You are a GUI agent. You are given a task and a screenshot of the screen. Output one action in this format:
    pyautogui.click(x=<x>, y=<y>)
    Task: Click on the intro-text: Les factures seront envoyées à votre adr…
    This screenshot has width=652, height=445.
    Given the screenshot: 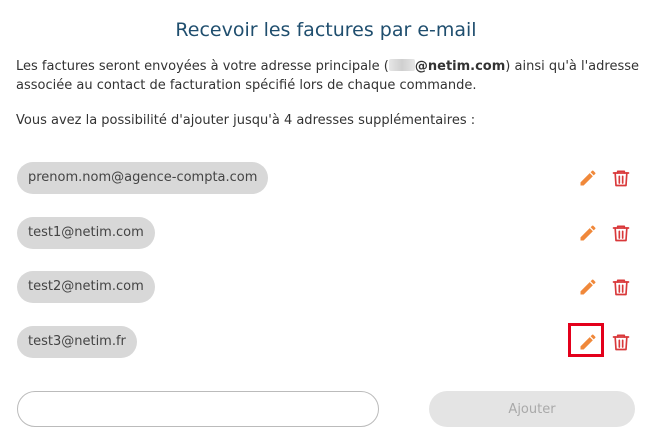 What is the action you would take?
    pyautogui.click(x=328, y=76)
    